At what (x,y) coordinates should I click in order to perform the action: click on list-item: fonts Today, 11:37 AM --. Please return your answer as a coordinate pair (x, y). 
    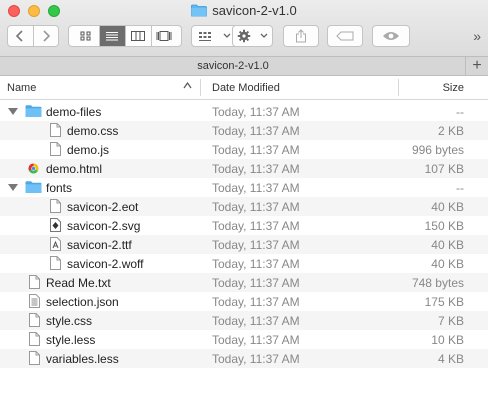
    Looking at the image, I should click on (244, 187).